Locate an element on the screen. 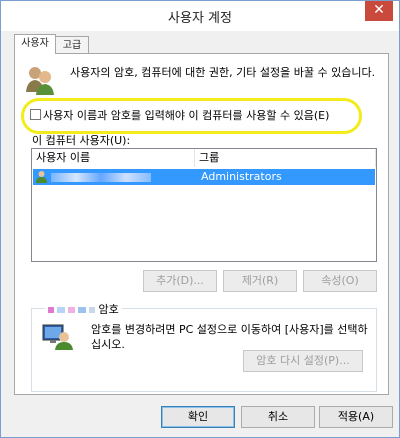  users-icon is located at coordinates (40, 81).